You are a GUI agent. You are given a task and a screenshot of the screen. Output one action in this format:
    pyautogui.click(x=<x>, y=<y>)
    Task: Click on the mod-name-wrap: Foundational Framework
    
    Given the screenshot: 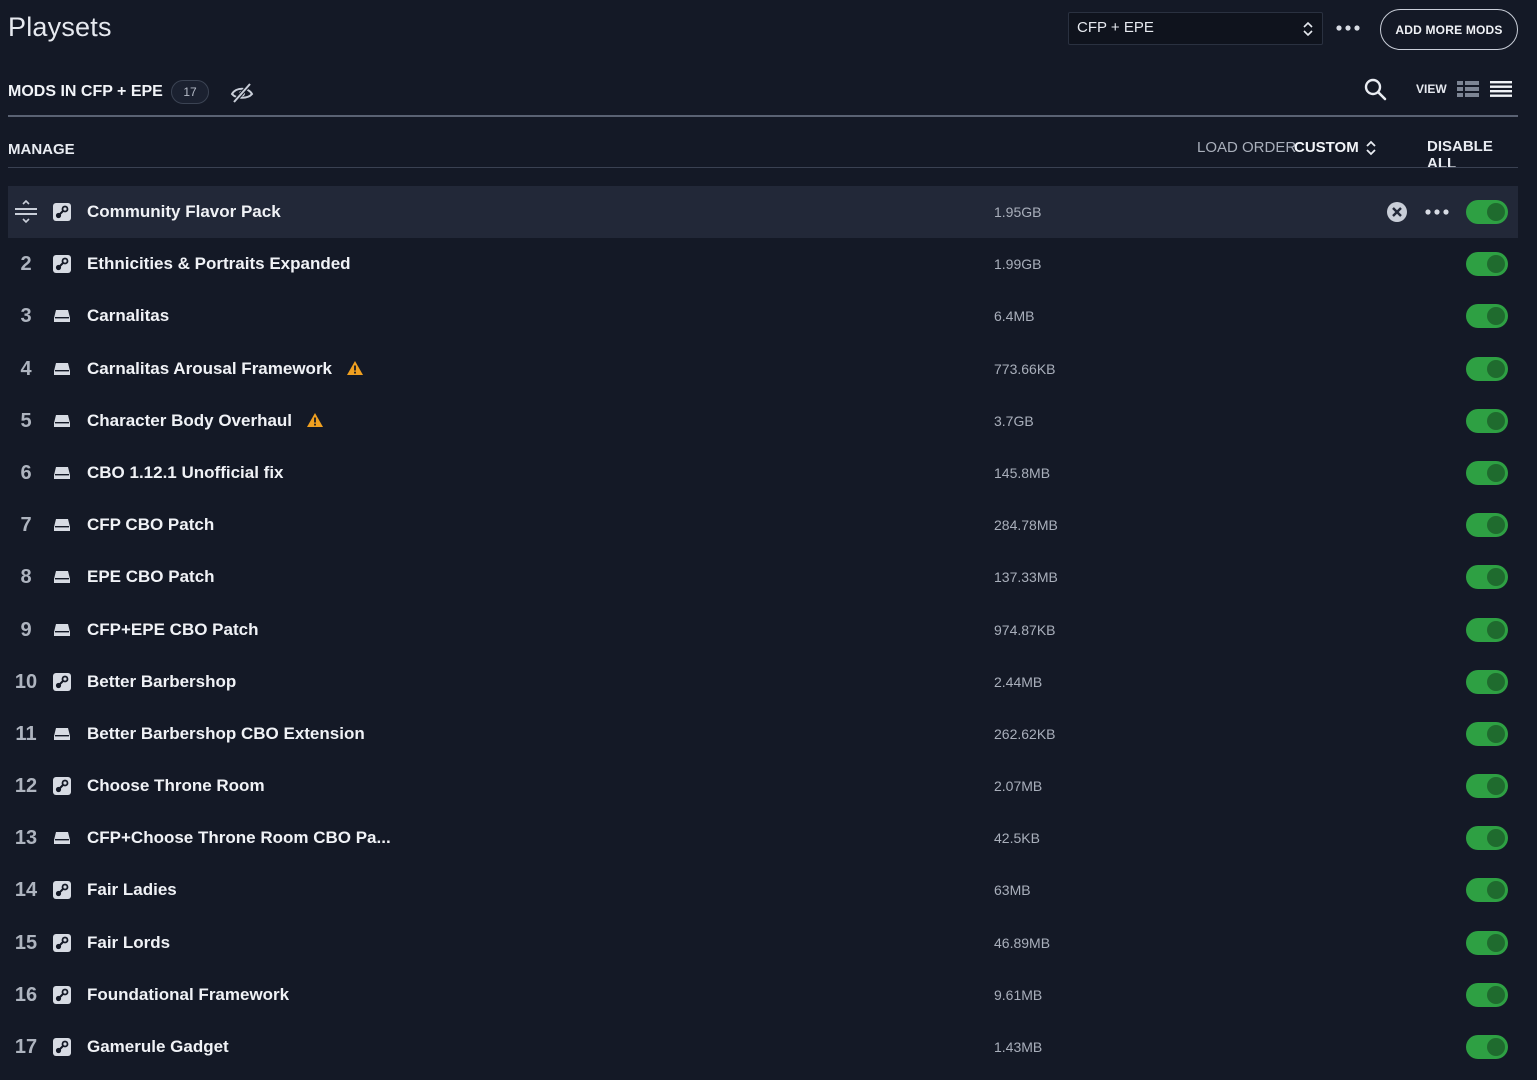 What is the action you would take?
    pyautogui.click(x=188, y=995)
    